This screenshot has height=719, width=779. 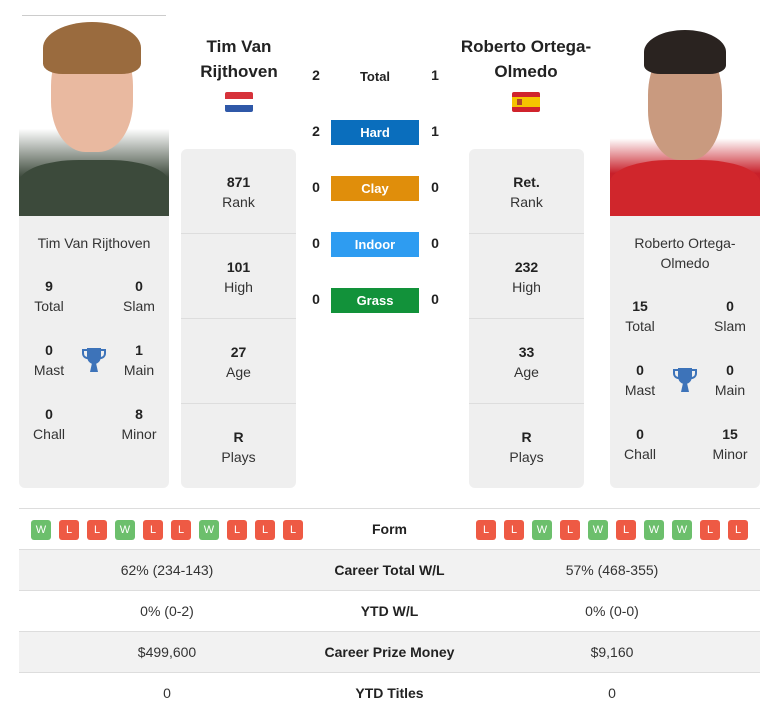 What do you see at coordinates (640, 380) in the screenshot?
I see `player2-titles-mast: 0 Mast` at bounding box center [640, 380].